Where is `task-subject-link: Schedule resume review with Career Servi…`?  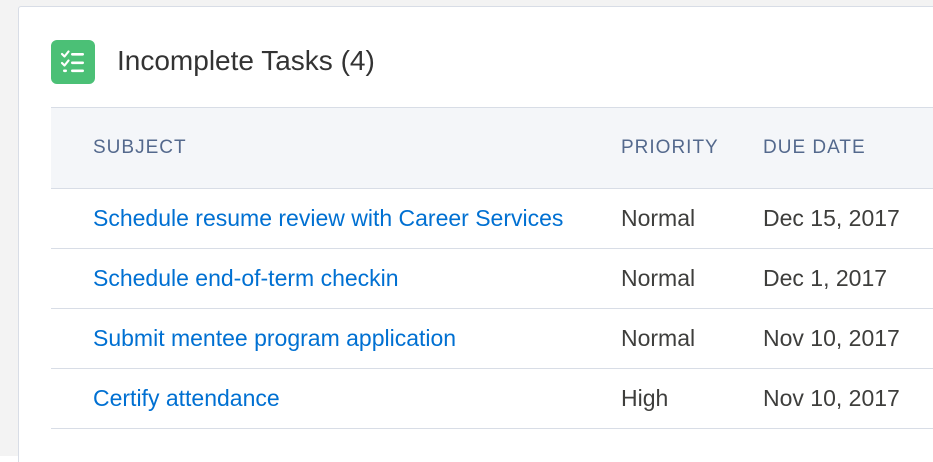 task-subject-link: Schedule resume review with Career Servi… is located at coordinates (328, 218).